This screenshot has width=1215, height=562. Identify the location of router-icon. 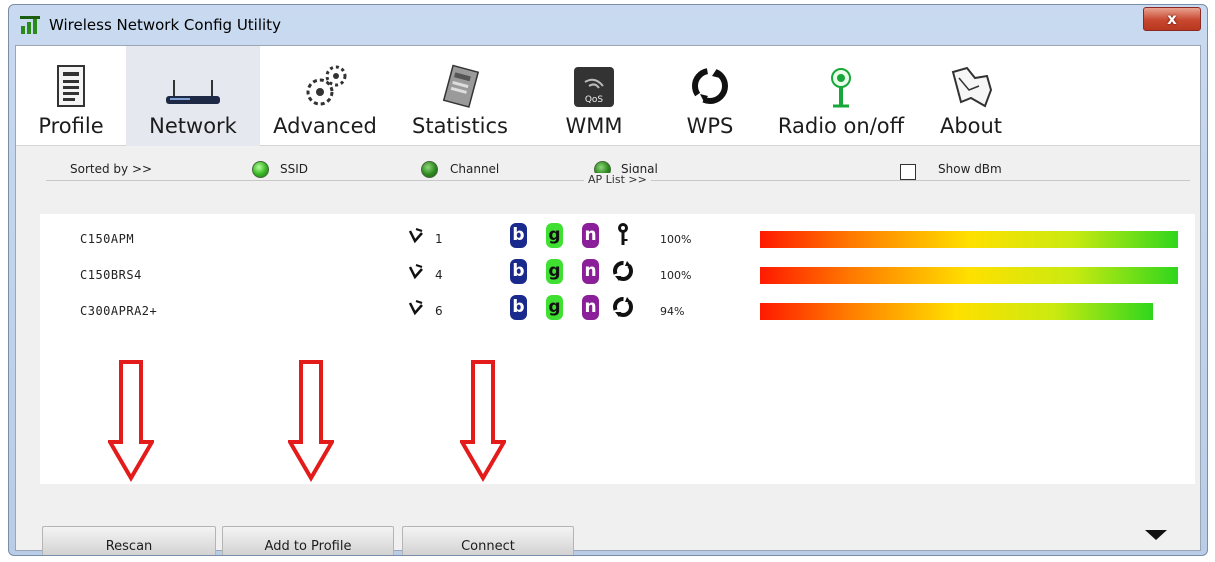
(193, 92).